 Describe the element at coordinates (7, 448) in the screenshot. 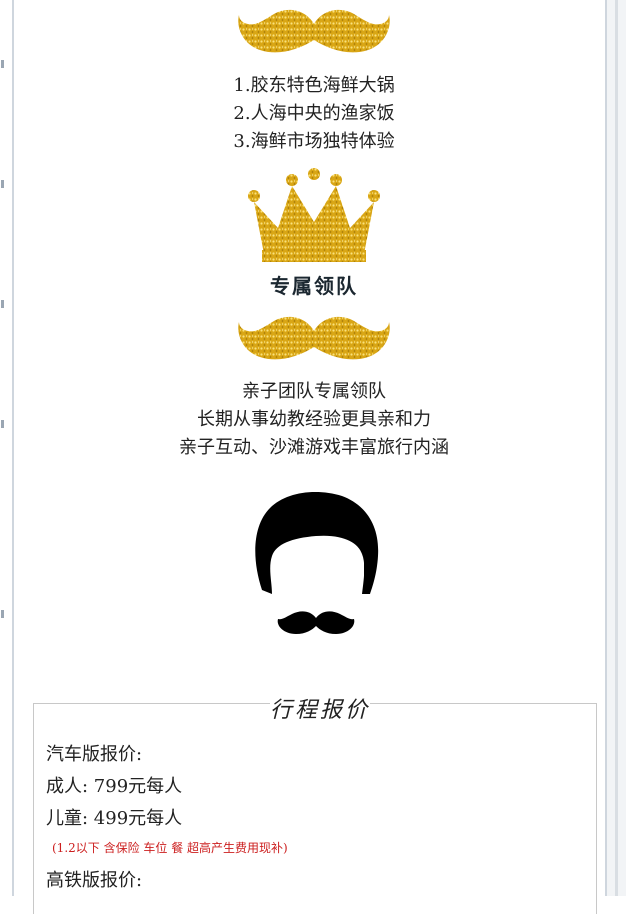

I see `left-window-border` at that location.